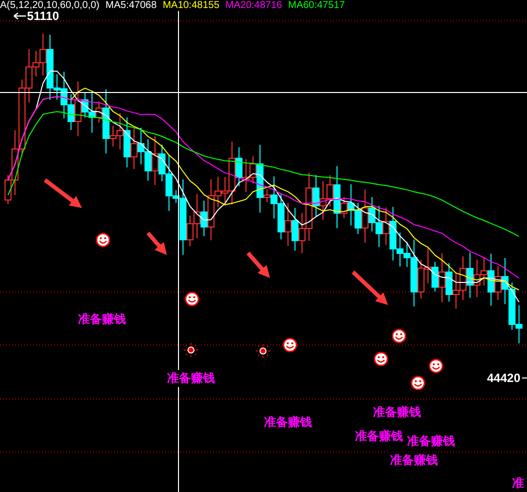 Image resolution: width=527 pixels, height=492 pixels. I want to click on signal-label: 准, so click(518, 483).